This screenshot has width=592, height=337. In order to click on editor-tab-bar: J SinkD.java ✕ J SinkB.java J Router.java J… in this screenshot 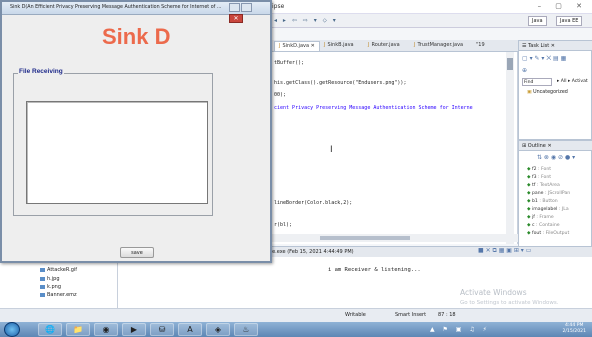, I will do `click(394, 46)`.